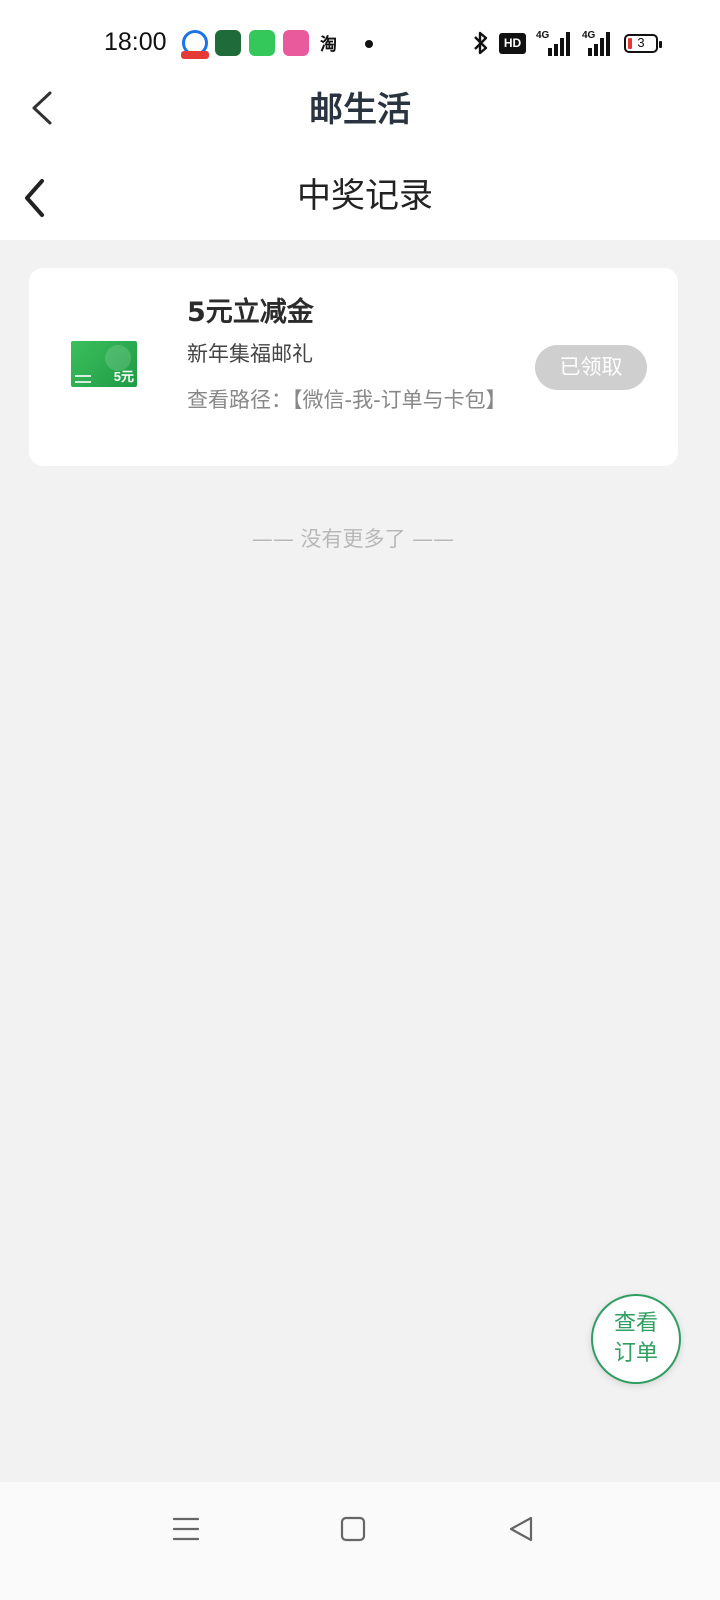 This screenshot has width=720, height=1600. What do you see at coordinates (347, 400) in the screenshot?
I see `prize-view-path: 查看路径：【微信-我-订单与卡包】` at bounding box center [347, 400].